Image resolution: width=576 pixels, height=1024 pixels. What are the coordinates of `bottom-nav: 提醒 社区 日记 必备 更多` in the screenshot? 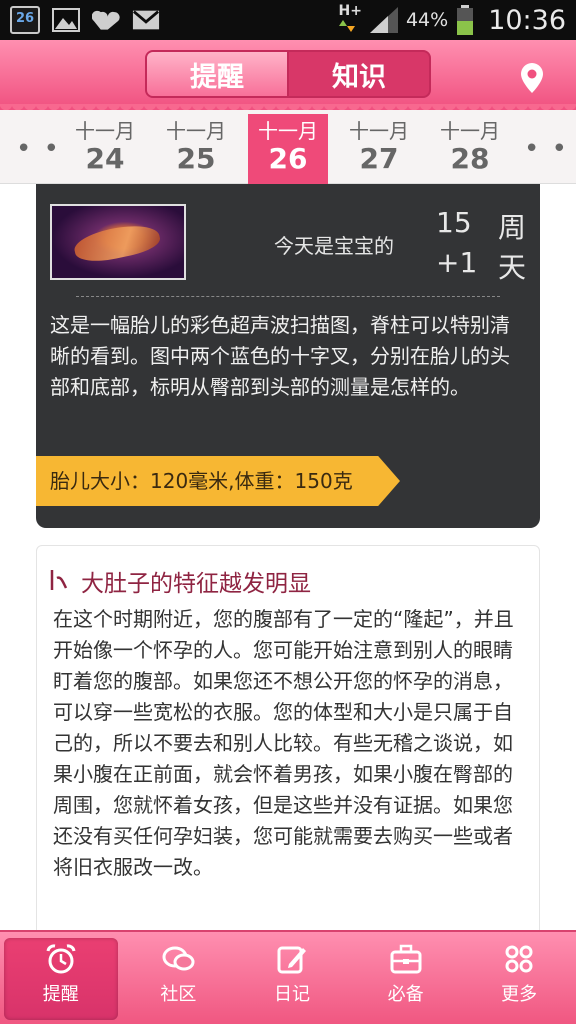 It's located at (288, 977).